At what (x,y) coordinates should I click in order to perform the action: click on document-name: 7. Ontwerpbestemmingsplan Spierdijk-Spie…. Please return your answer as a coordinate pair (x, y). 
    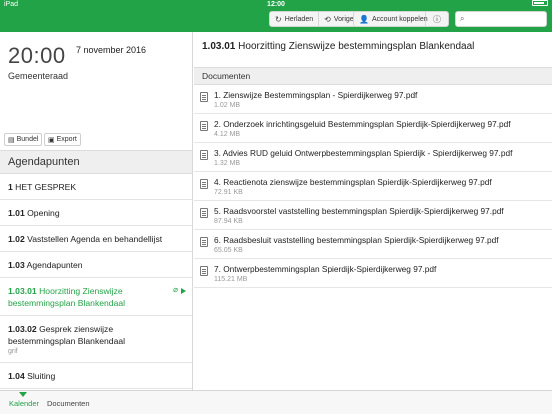
    Looking at the image, I should click on (325, 269).